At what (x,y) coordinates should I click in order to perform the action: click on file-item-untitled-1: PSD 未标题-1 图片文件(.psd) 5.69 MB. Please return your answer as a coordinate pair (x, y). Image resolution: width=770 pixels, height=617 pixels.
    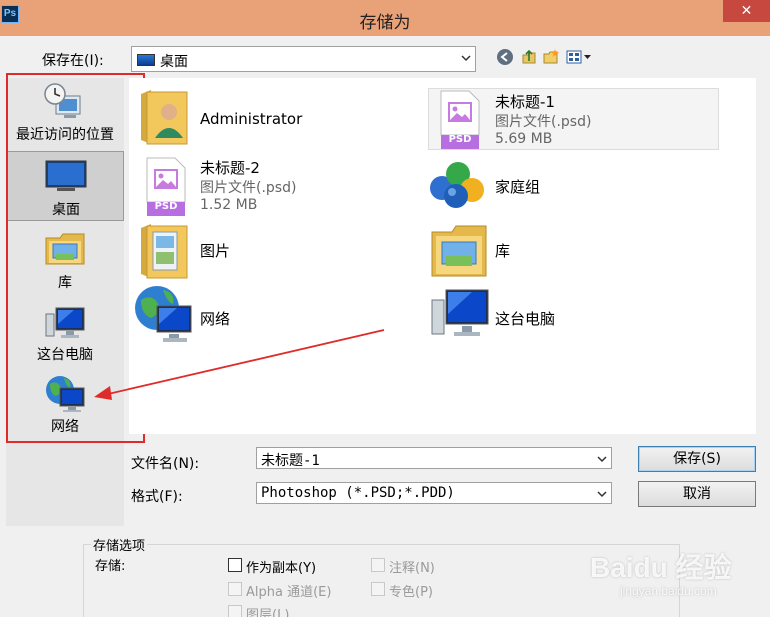
    Looking at the image, I should click on (573, 119).